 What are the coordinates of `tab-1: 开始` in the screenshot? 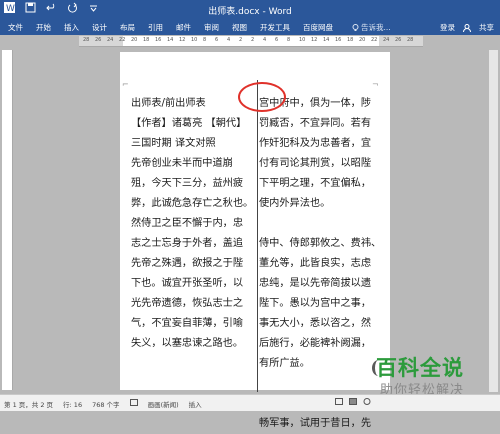 It's located at (43, 27).